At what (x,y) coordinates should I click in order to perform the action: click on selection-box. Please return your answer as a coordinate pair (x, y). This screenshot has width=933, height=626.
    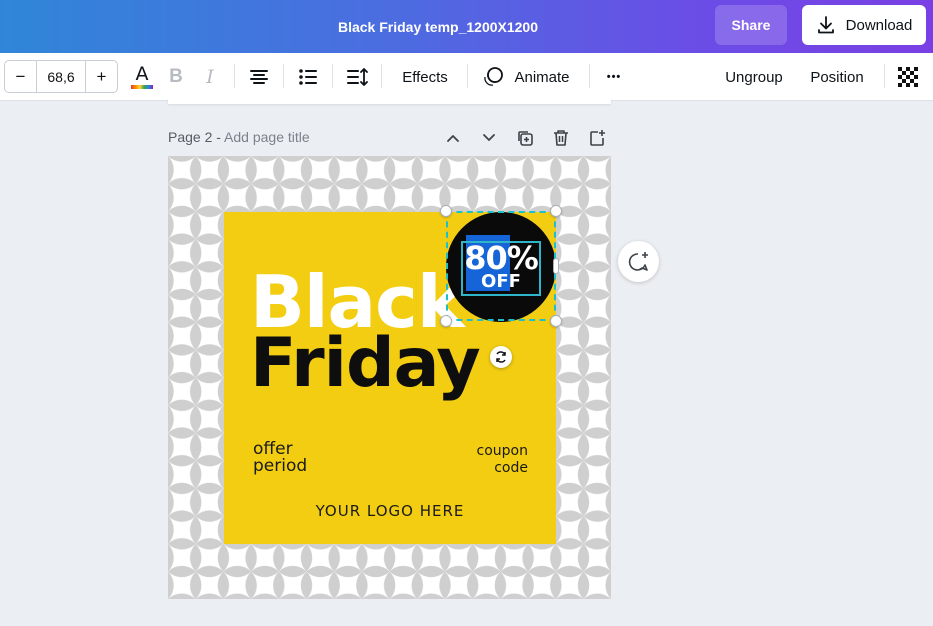
    Looking at the image, I should click on (501, 266).